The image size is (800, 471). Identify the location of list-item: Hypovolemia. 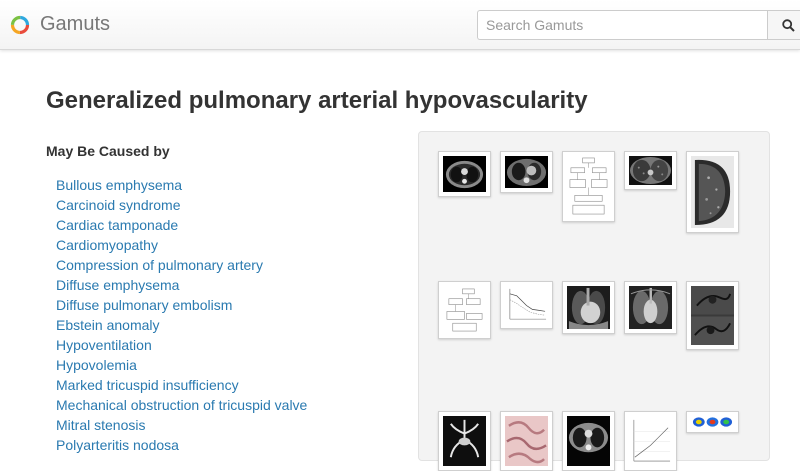
(181, 365).